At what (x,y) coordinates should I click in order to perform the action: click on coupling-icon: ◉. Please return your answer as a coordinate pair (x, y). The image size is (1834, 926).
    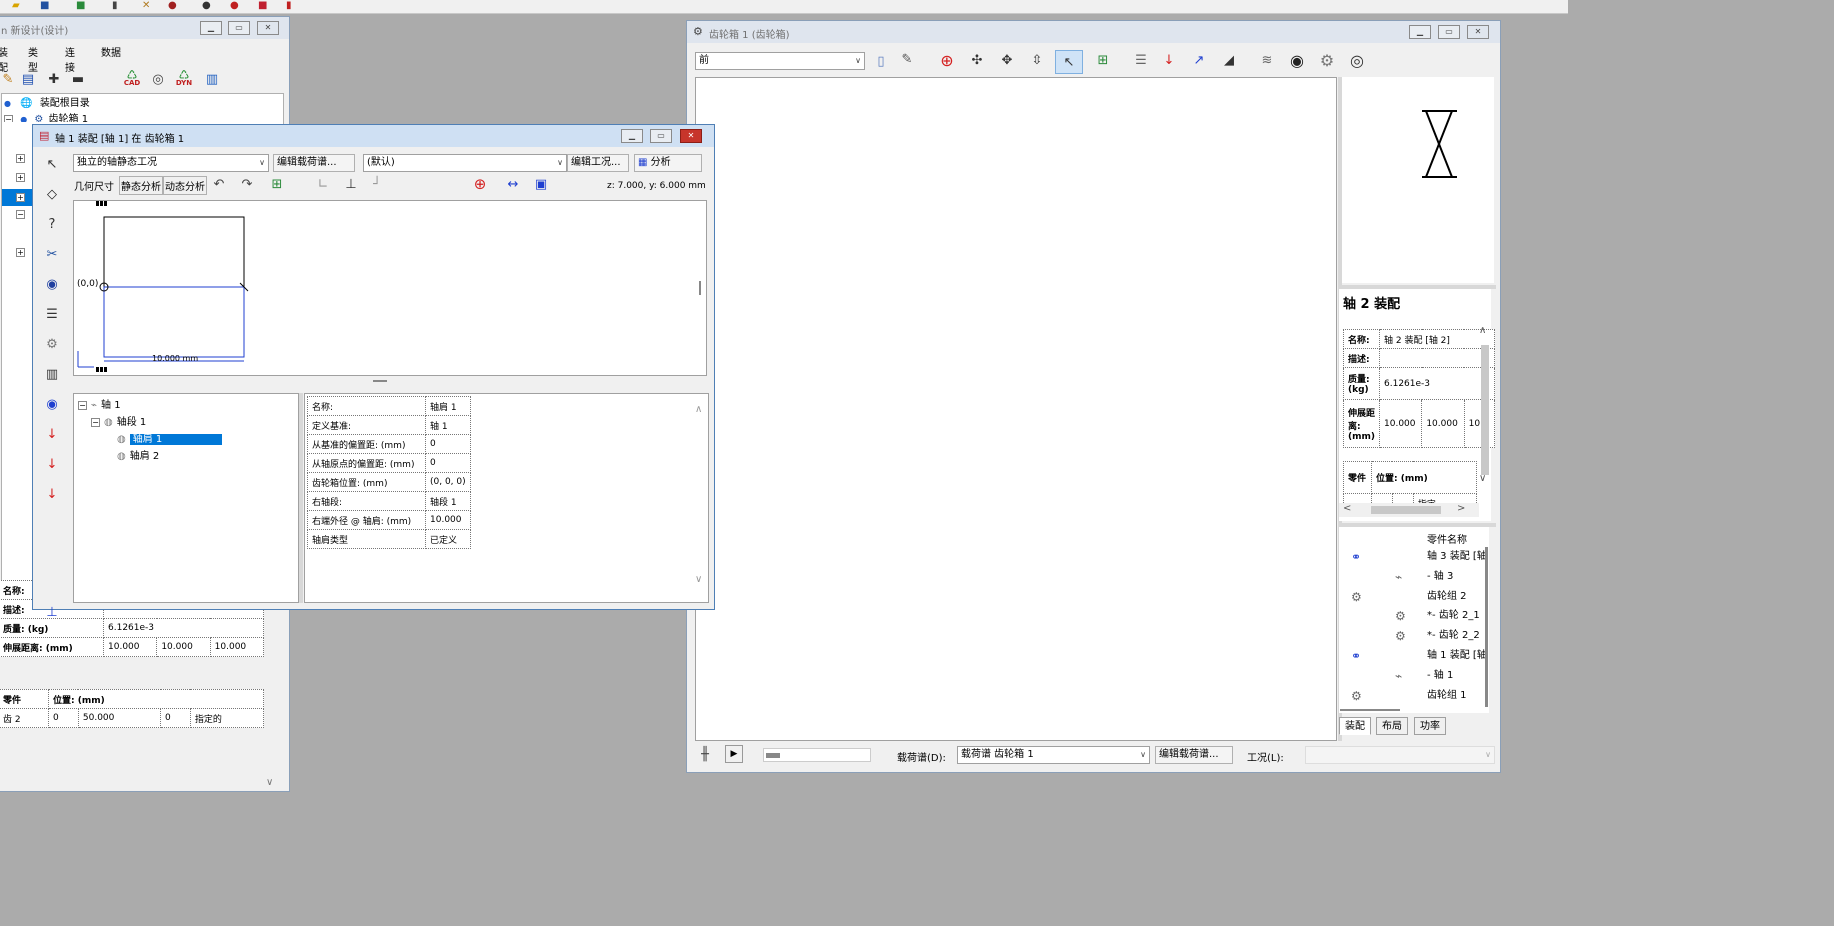
    Looking at the image, I should click on (52, 404).